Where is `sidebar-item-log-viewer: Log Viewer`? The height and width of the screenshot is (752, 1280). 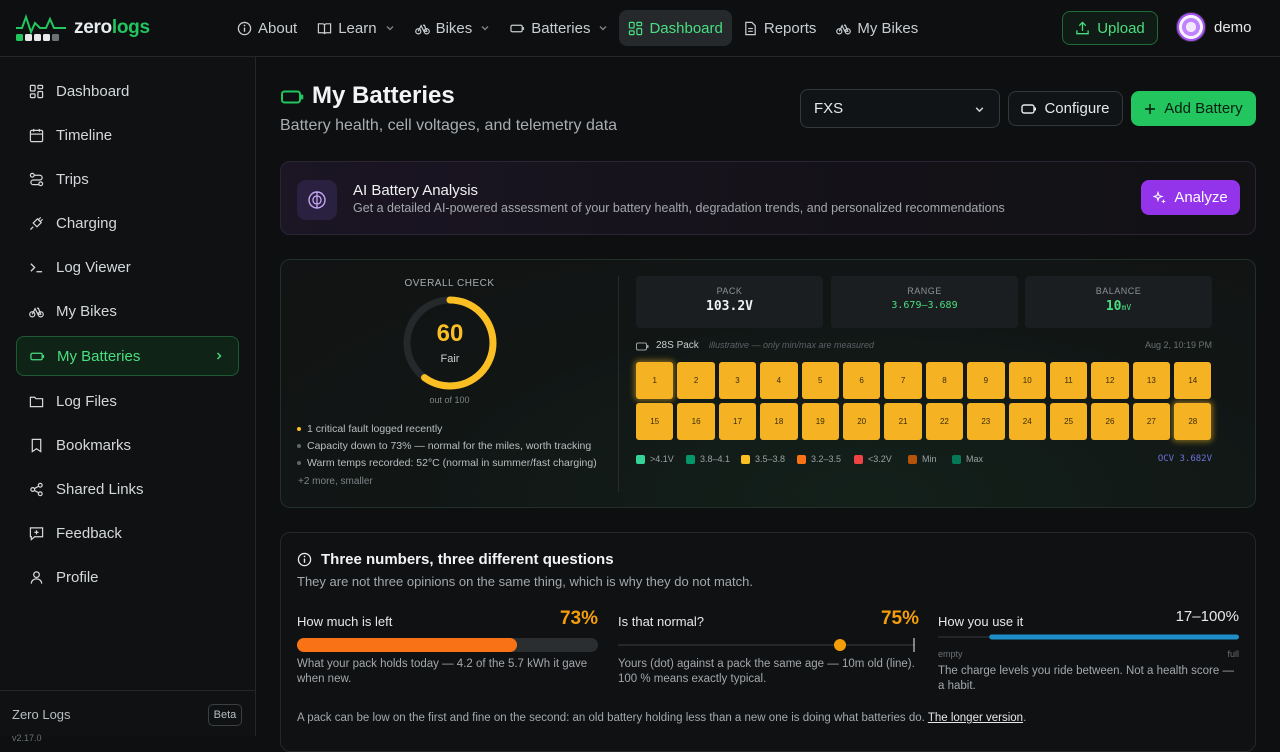 sidebar-item-log-viewer: Log Viewer is located at coordinates (127, 267).